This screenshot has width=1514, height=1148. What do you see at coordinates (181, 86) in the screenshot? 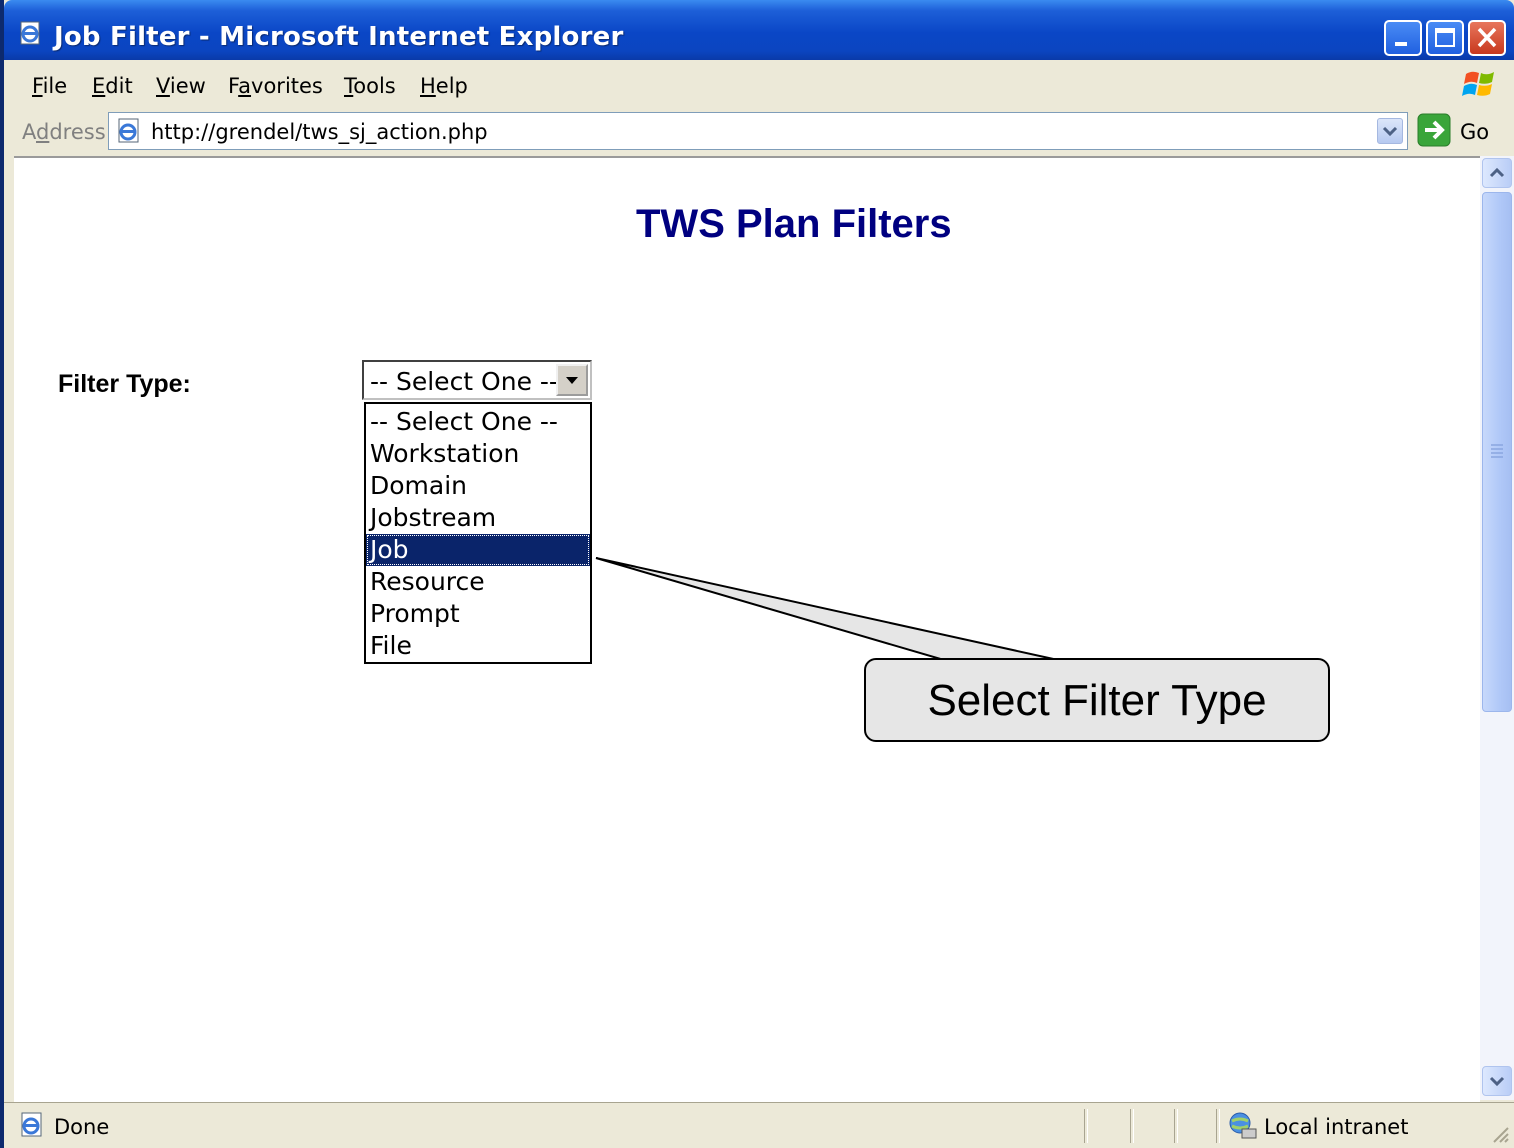
I see `menu-view: View` at bounding box center [181, 86].